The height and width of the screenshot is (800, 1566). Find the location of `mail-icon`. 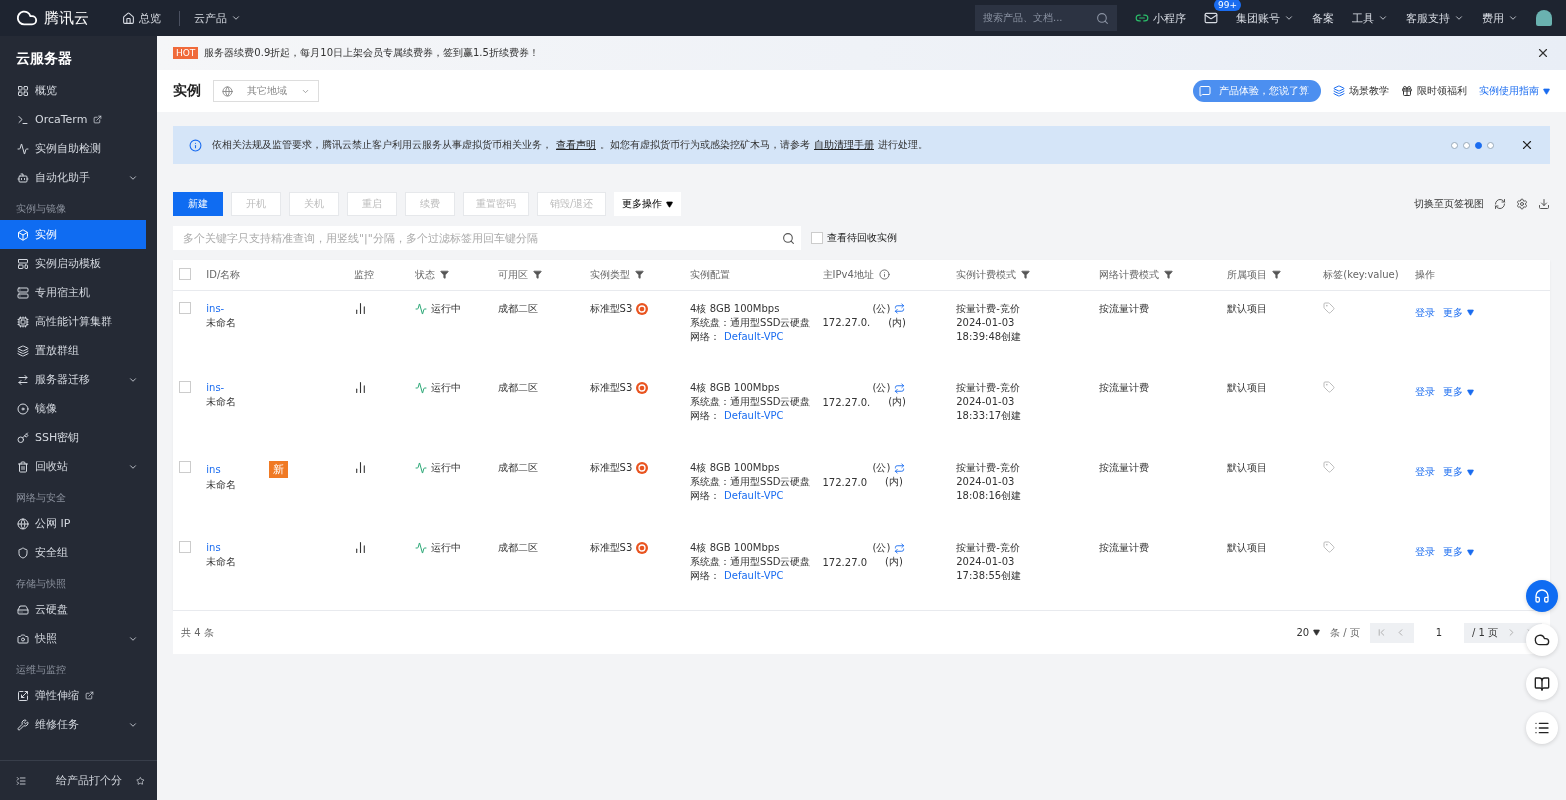

mail-icon is located at coordinates (1211, 18).